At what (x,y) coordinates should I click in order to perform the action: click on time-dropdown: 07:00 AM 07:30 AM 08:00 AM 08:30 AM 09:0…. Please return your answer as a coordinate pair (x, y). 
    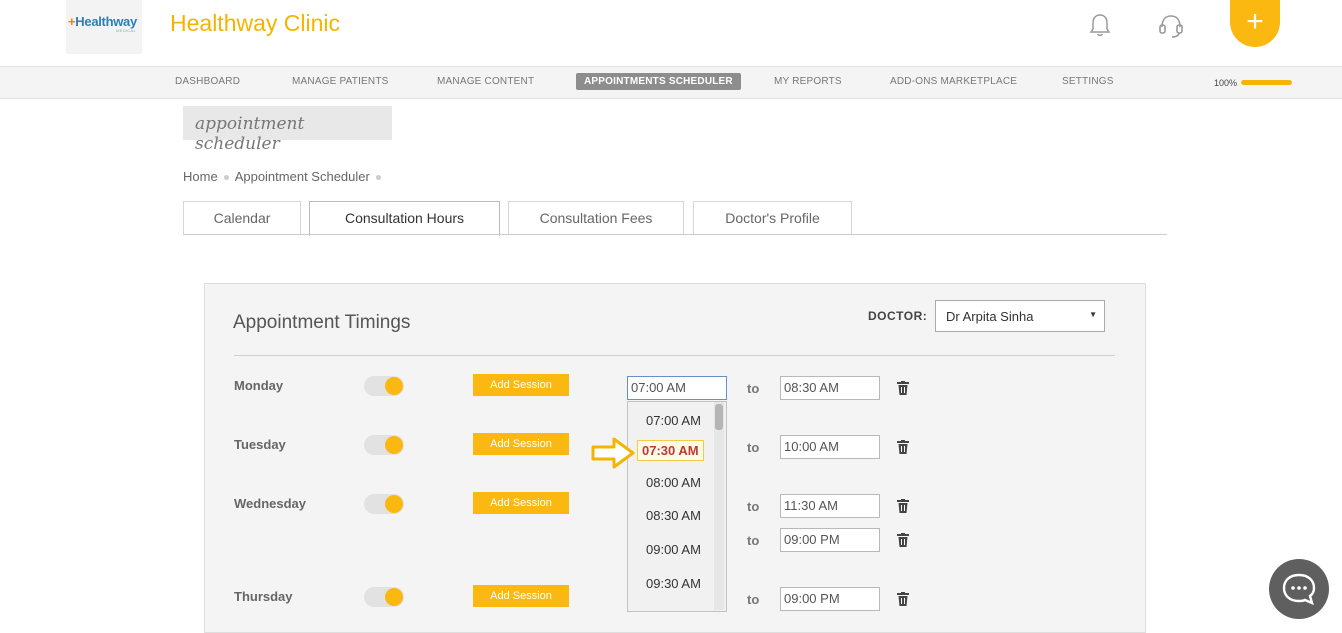
    Looking at the image, I should click on (677, 506).